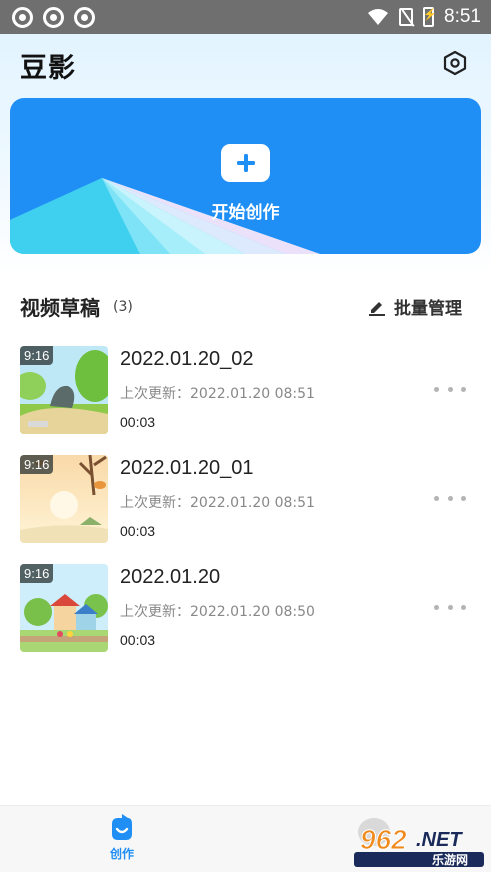  Describe the element at coordinates (462, 16) in the screenshot. I see `status-time: 8:51` at that location.